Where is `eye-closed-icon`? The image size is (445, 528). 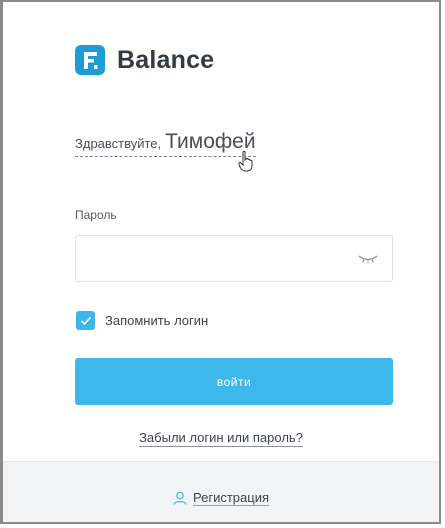
eye-closed-icon is located at coordinates (368, 261).